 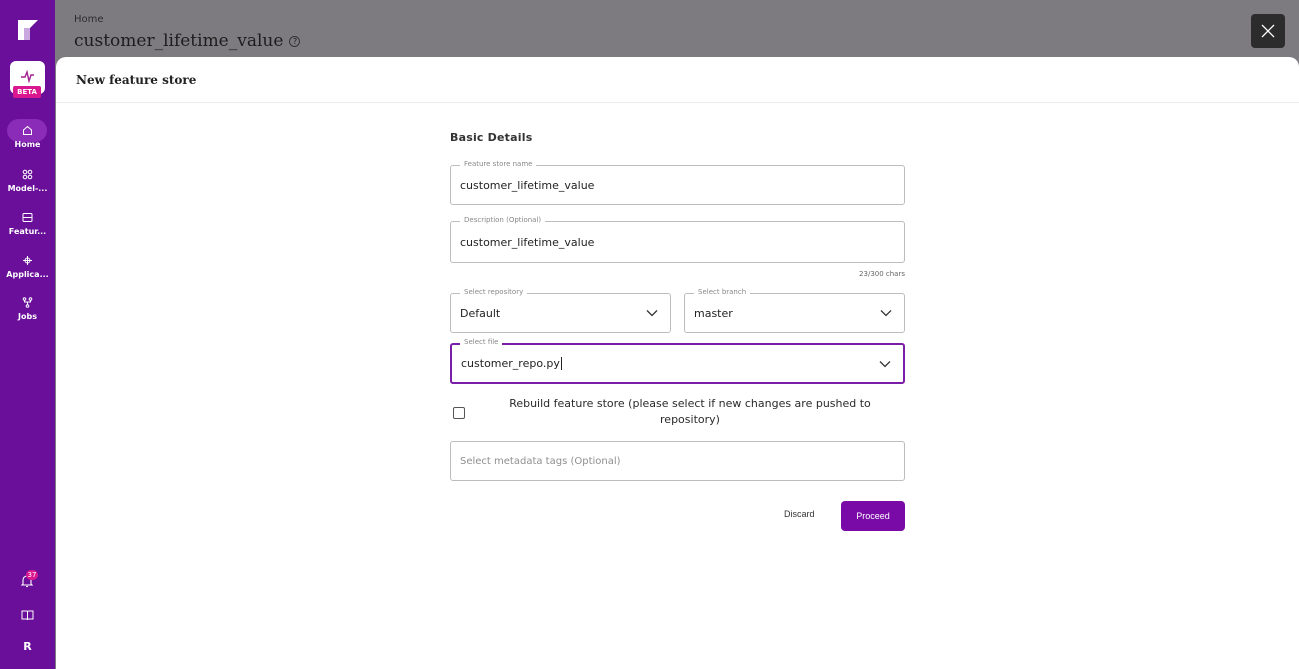 I want to click on modal-title: New feature store, so click(x=136, y=79).